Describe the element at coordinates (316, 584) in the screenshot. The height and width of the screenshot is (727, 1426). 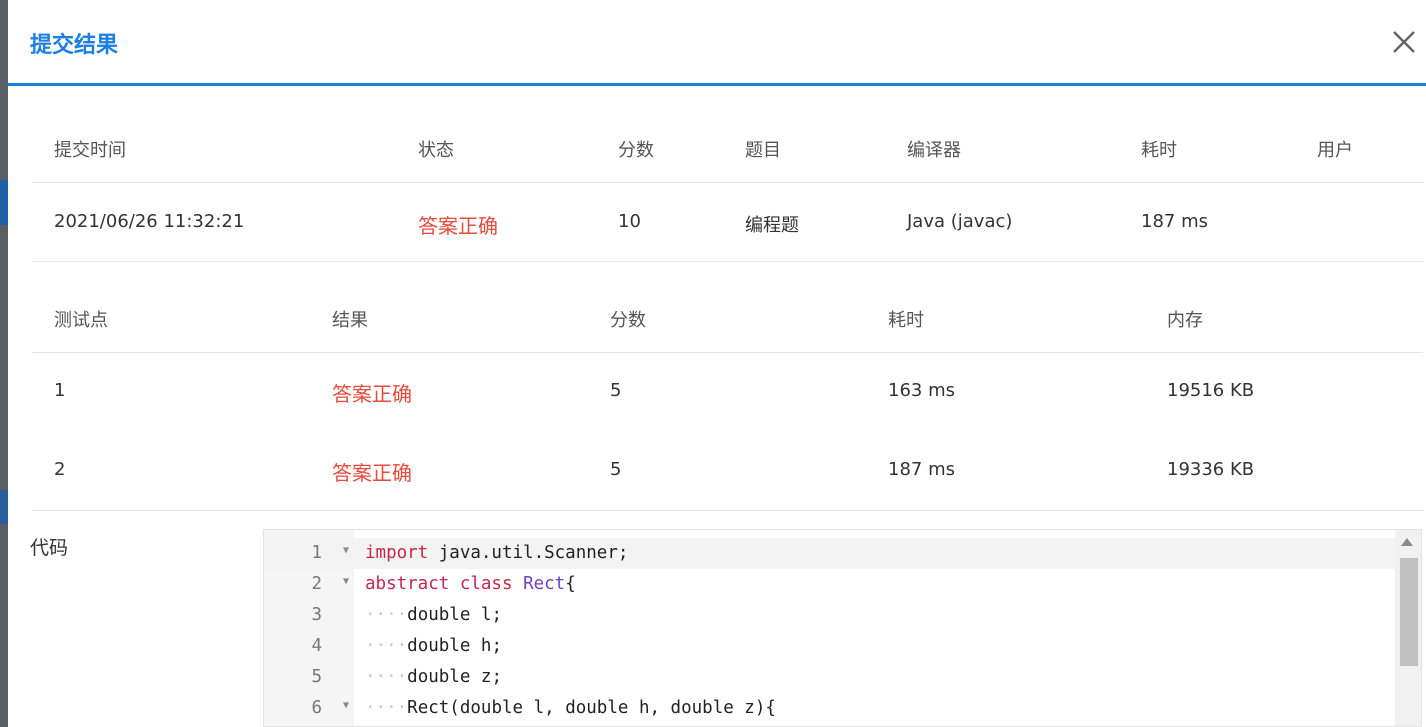
I see `line-number: 2` at that location.